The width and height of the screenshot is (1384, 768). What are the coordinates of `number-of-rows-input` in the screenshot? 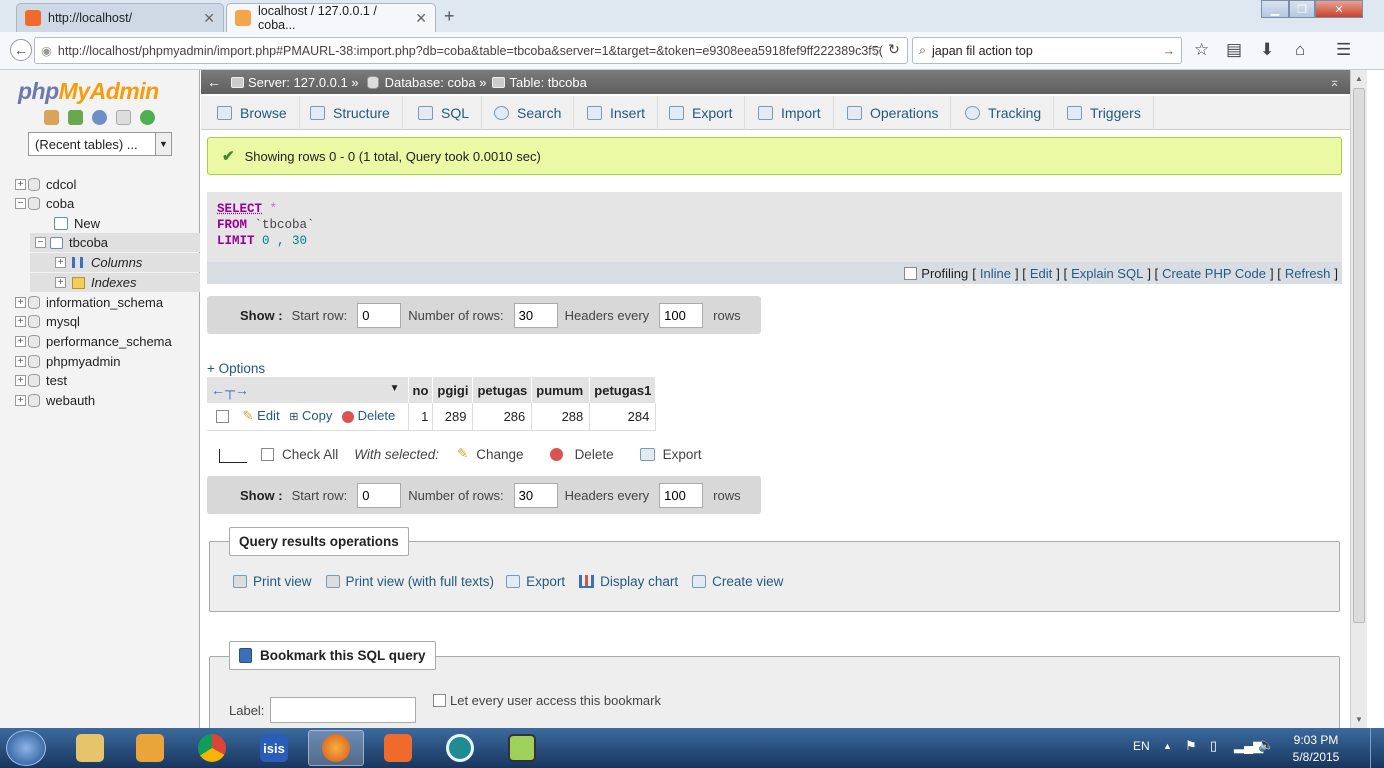 It's located at (535, 495).